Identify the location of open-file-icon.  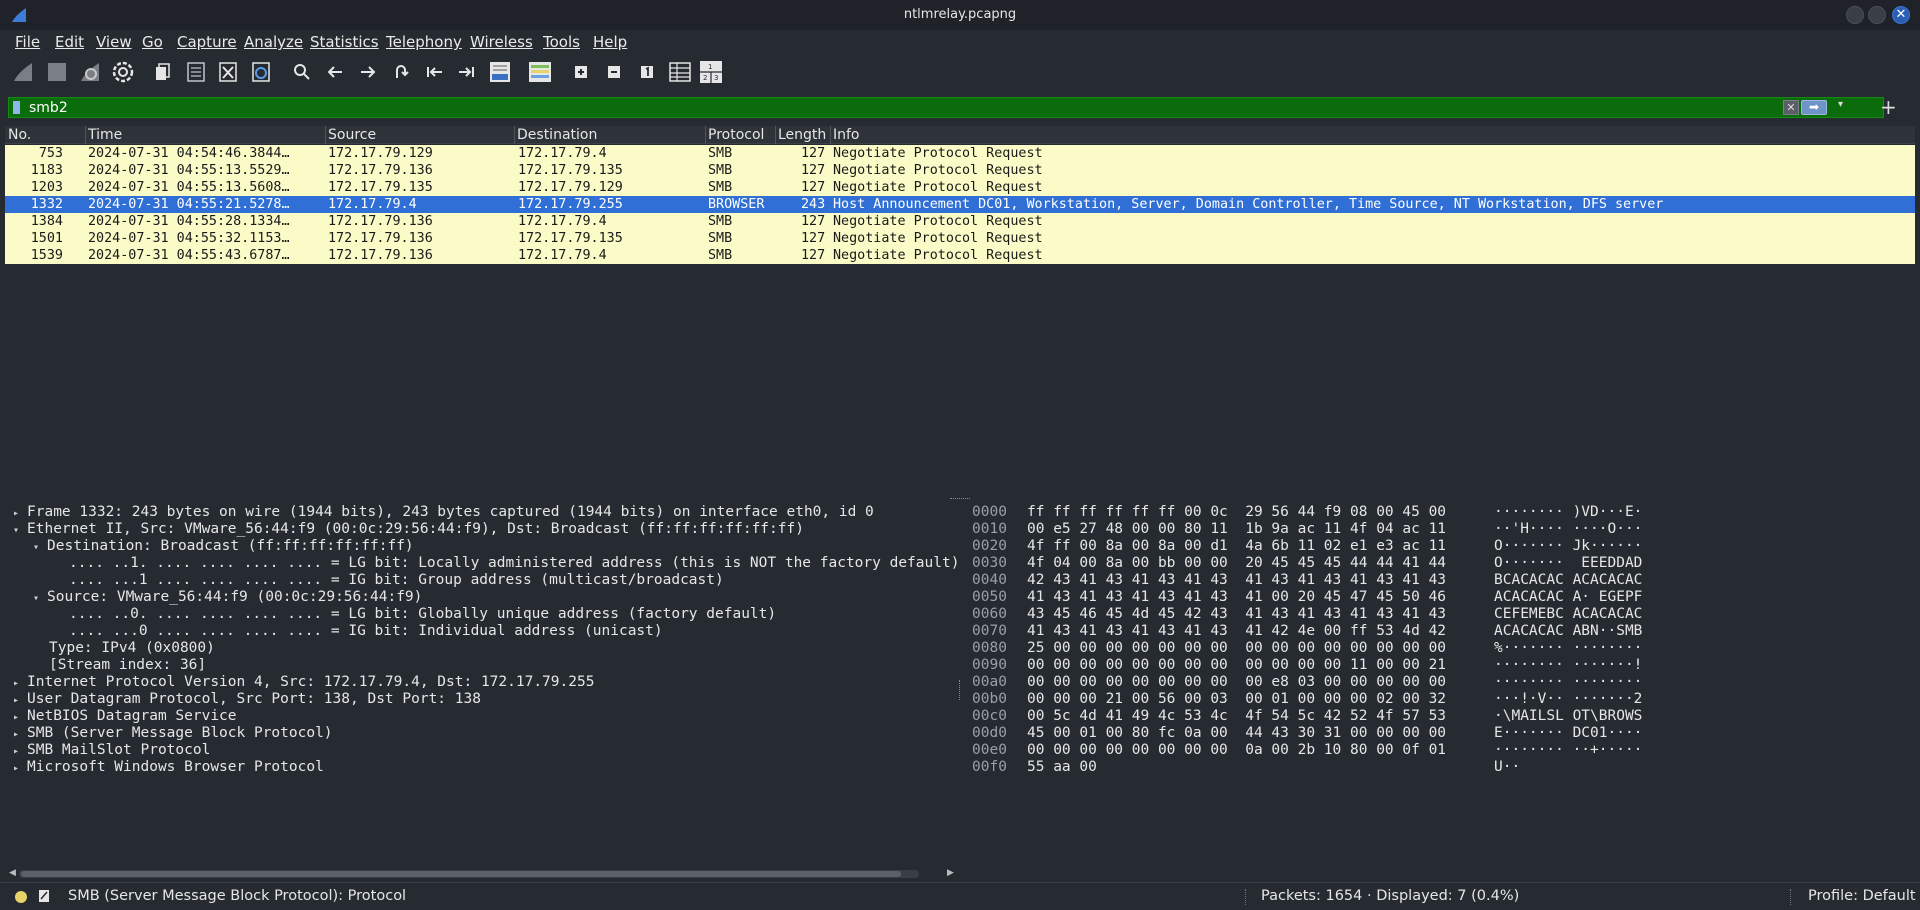
(163, 72).